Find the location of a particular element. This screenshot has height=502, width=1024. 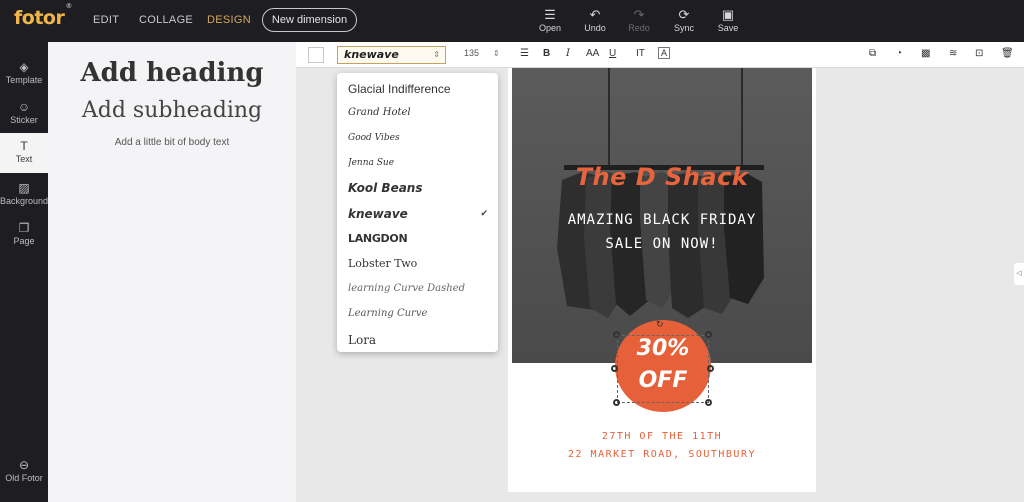

background-icon: ▨ is located at coordinates (24, 188).